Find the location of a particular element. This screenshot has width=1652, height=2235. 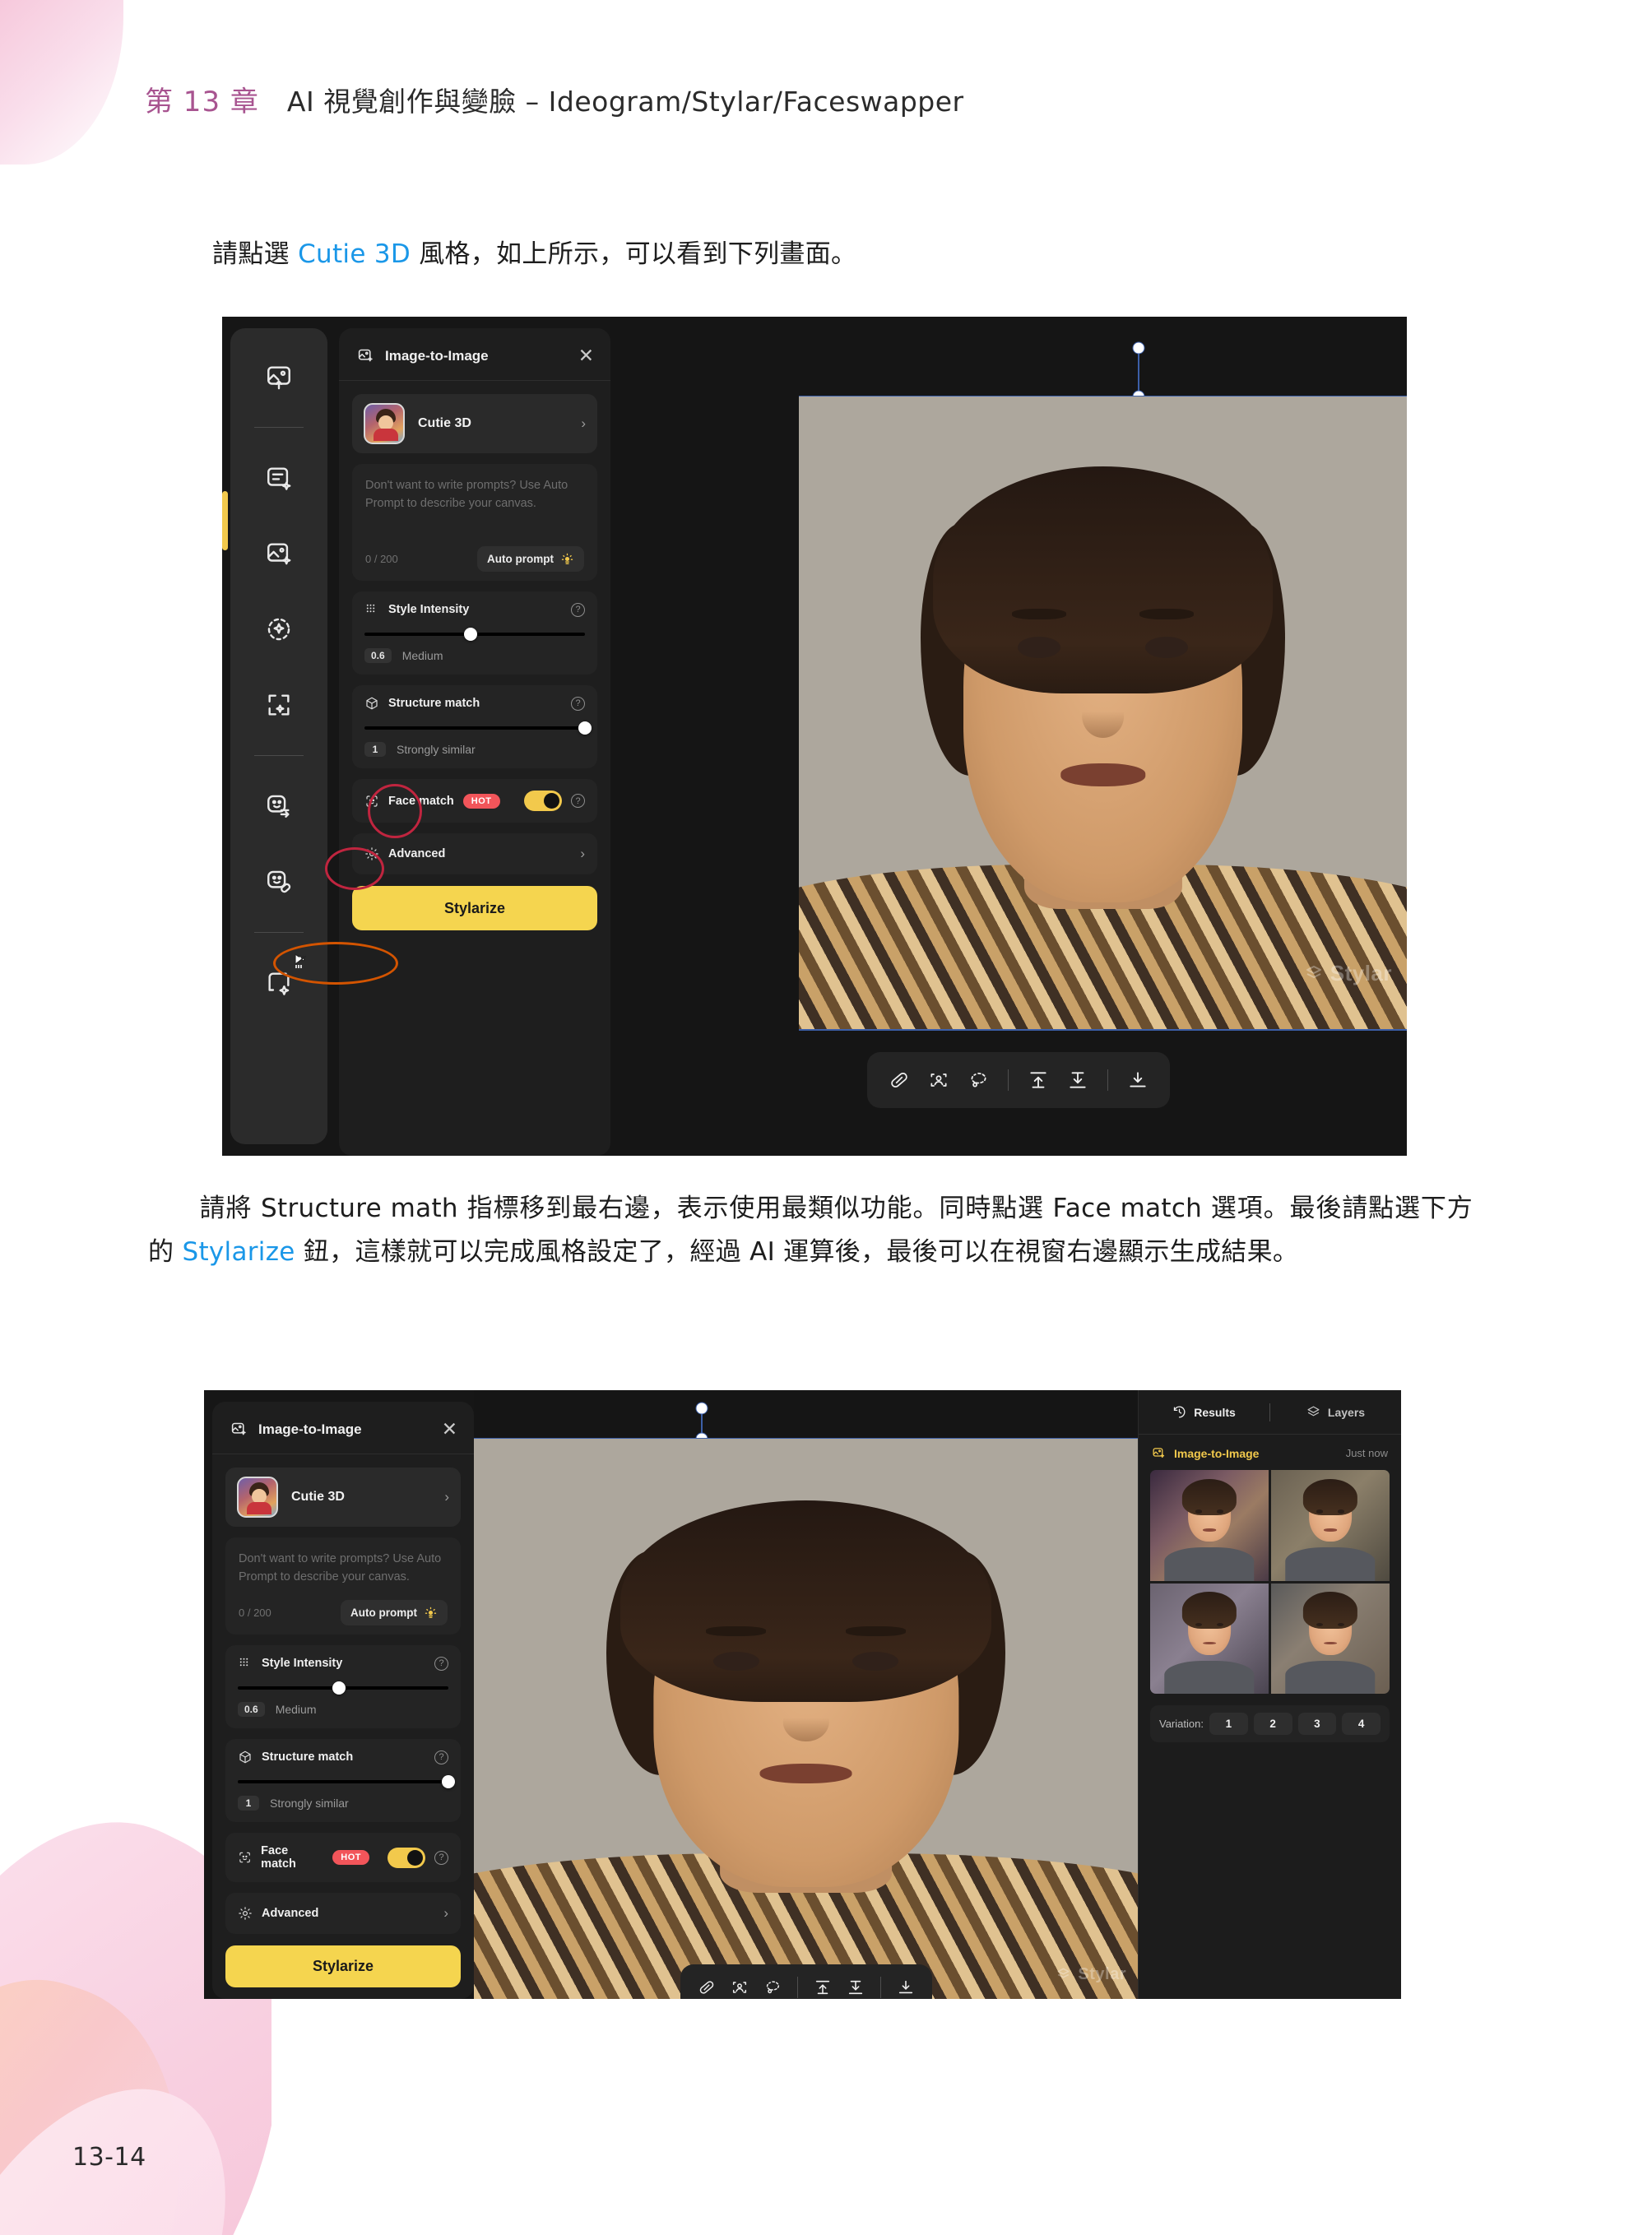

history-clock-icon is located at coordinates (1180, 1412).